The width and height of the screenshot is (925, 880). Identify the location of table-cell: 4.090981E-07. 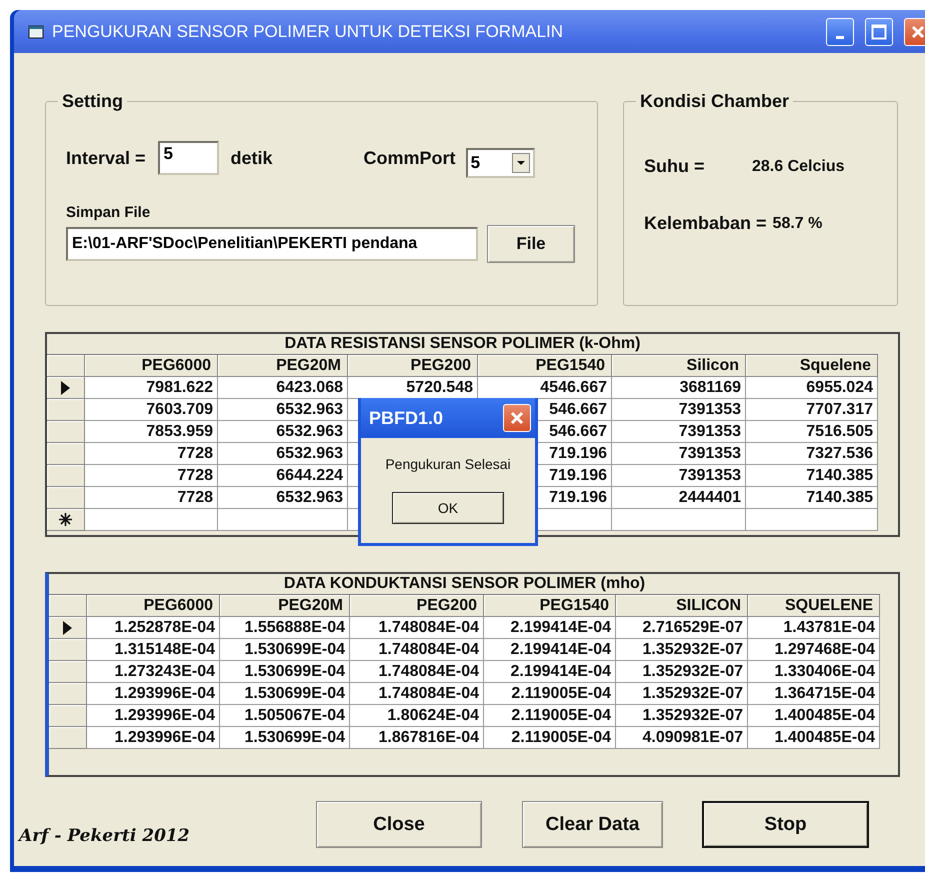
(682, 738).